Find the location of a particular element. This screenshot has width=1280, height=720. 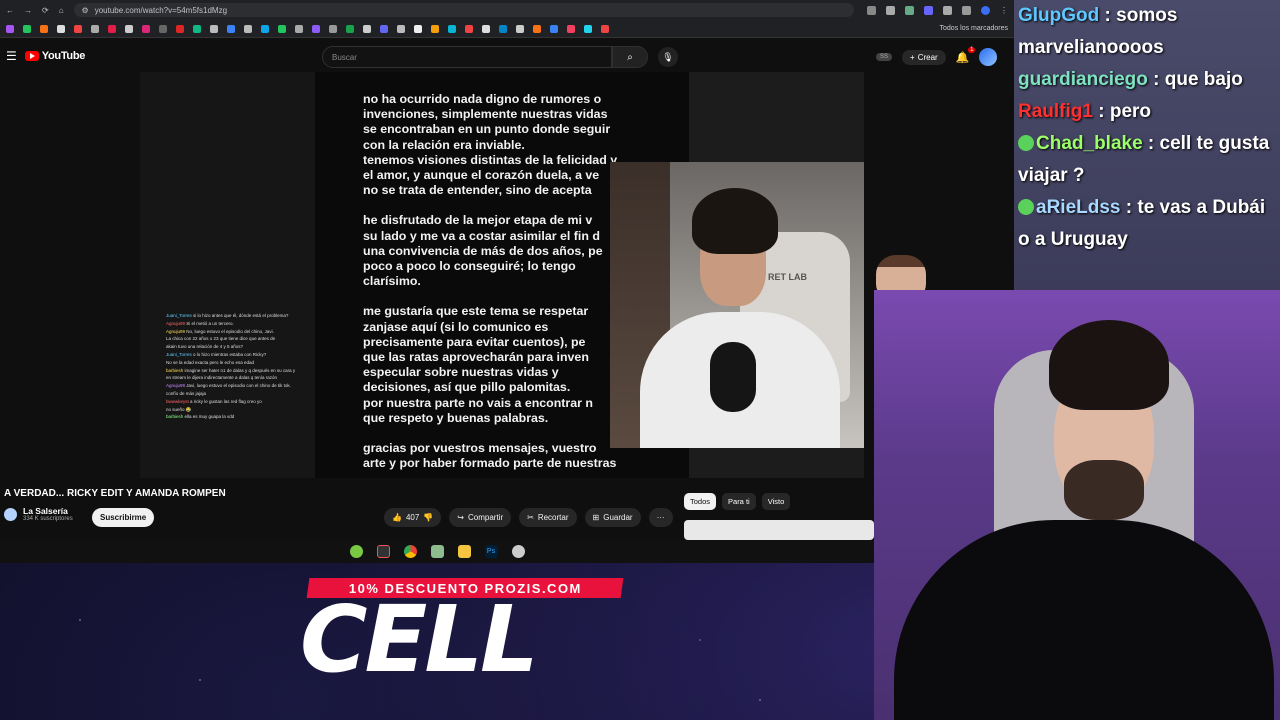

search-button: ⌕ is located at coordinates (630, 57).